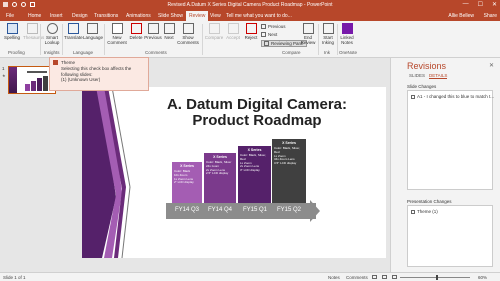 The image size is (500, 281). What do you see at coordinates (251, 28) in the screenshot?
I see `reject-icon` at bounding box center [251, 28].